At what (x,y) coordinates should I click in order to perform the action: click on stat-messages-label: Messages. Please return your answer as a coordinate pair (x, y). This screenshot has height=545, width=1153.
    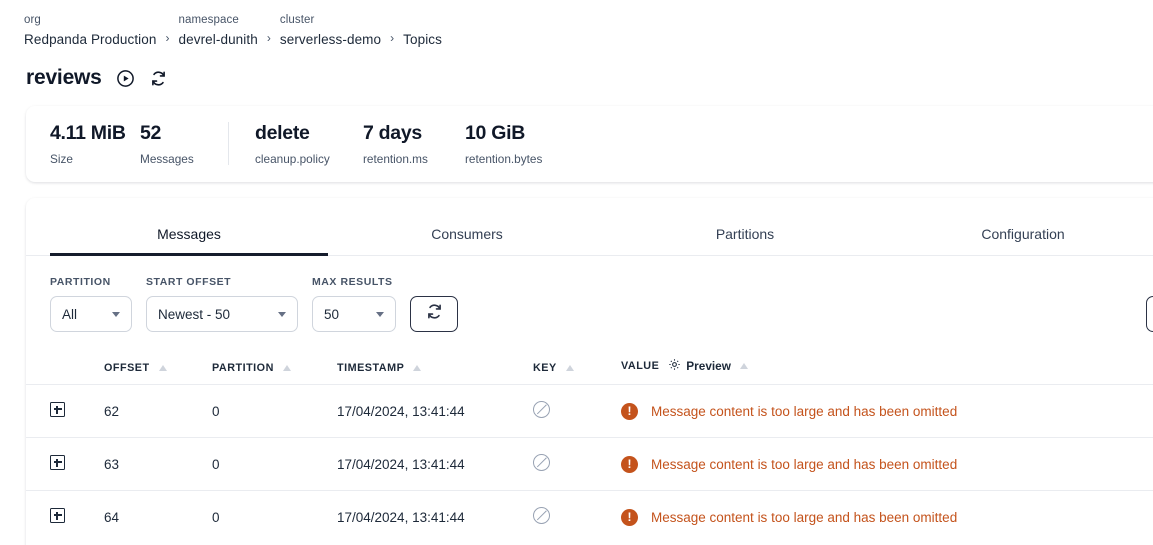
    Looking at the image, I should click on (167, 158).